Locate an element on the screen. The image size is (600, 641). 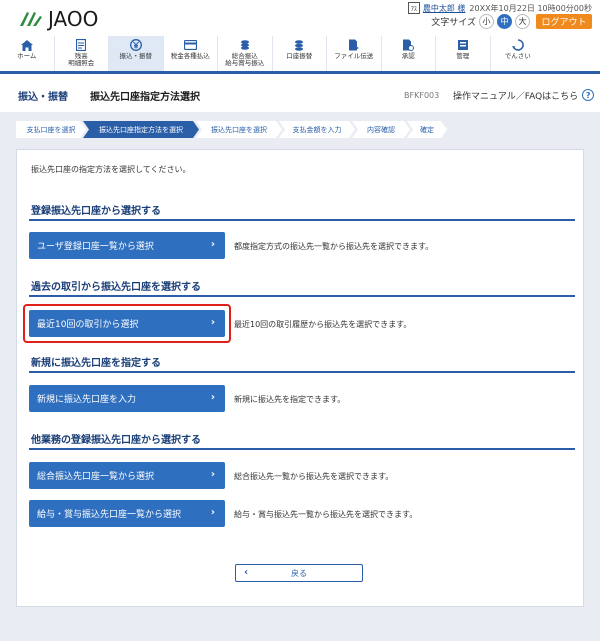
coins-icon is located at coordinates (245, 45).